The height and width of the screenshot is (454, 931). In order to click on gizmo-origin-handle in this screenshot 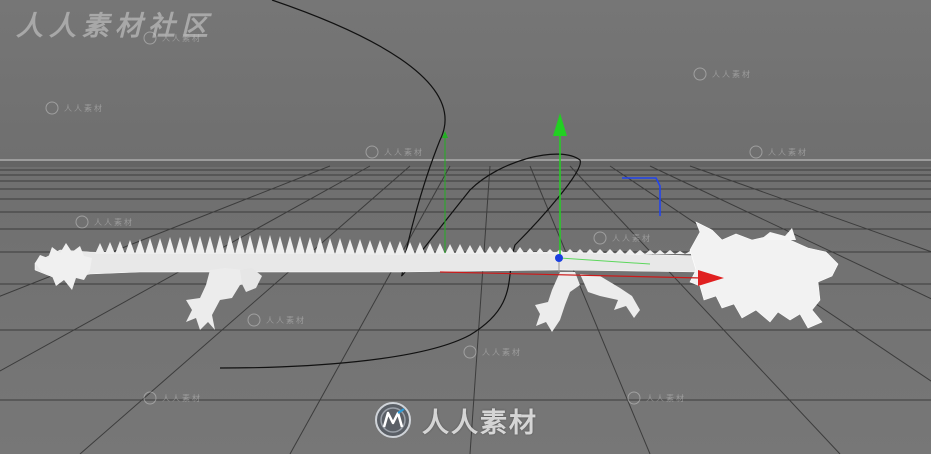, I will do `click(559, 258)`.